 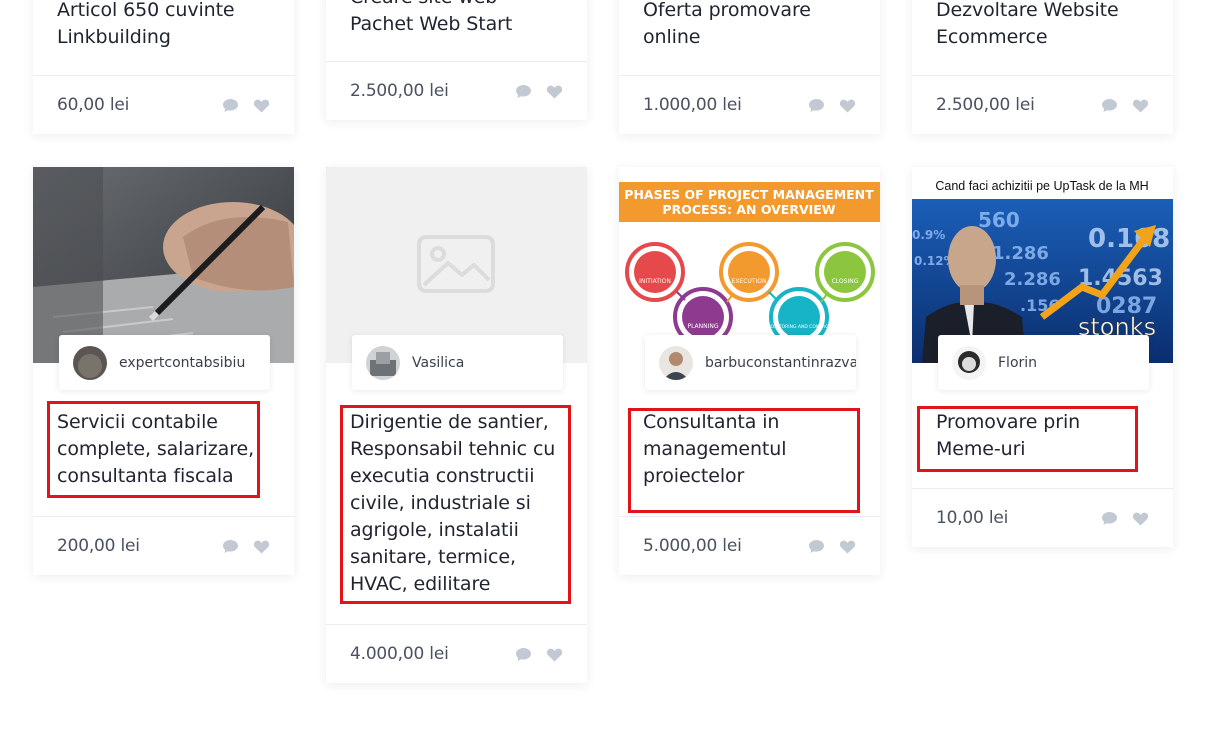 I want to click on price: 5.000,00 lei, so click(x=692, y=546).